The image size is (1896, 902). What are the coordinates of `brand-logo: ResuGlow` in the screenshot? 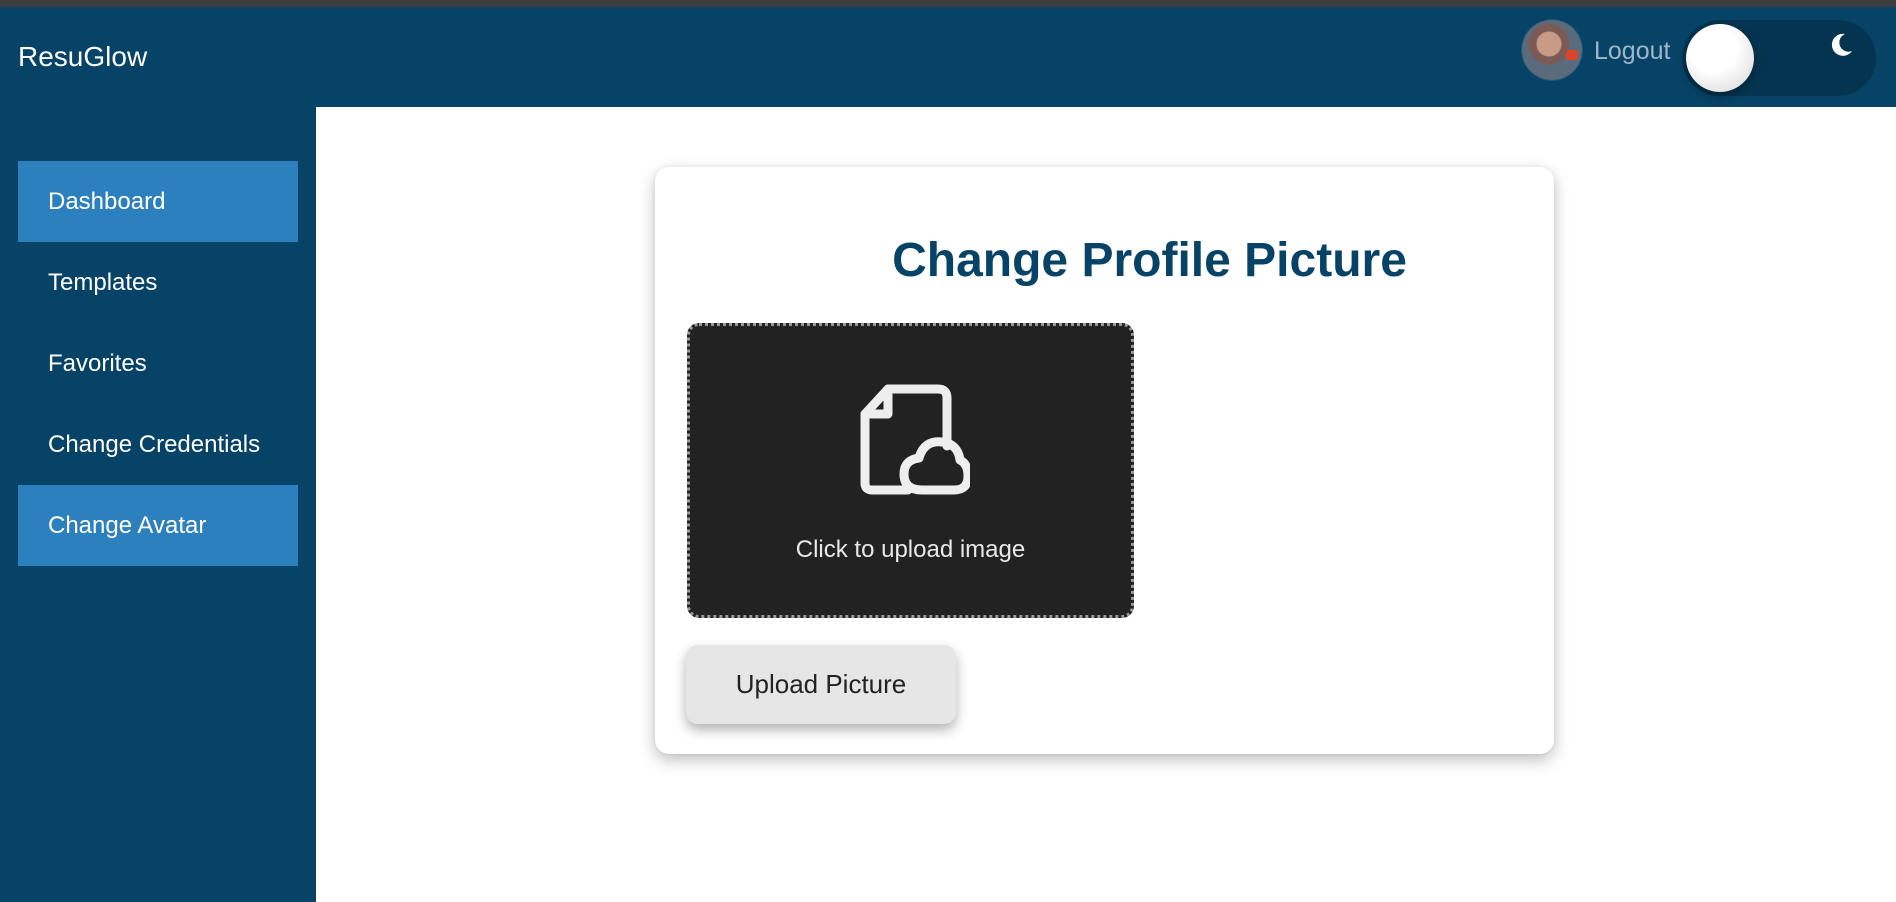 It's located at (82, 57).